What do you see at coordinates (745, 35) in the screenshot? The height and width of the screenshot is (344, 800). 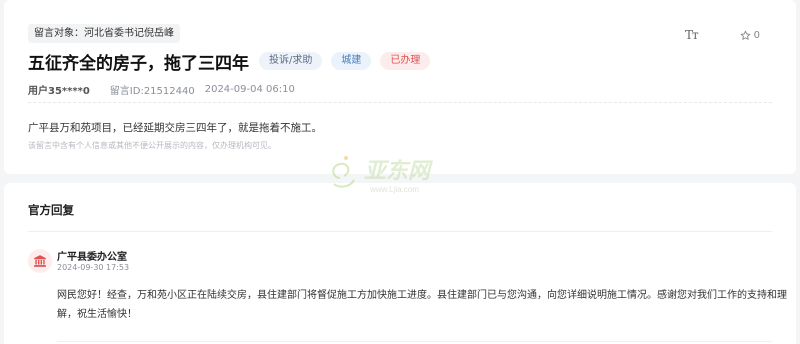 I see `star-icon` at bounding box center [745, 35].